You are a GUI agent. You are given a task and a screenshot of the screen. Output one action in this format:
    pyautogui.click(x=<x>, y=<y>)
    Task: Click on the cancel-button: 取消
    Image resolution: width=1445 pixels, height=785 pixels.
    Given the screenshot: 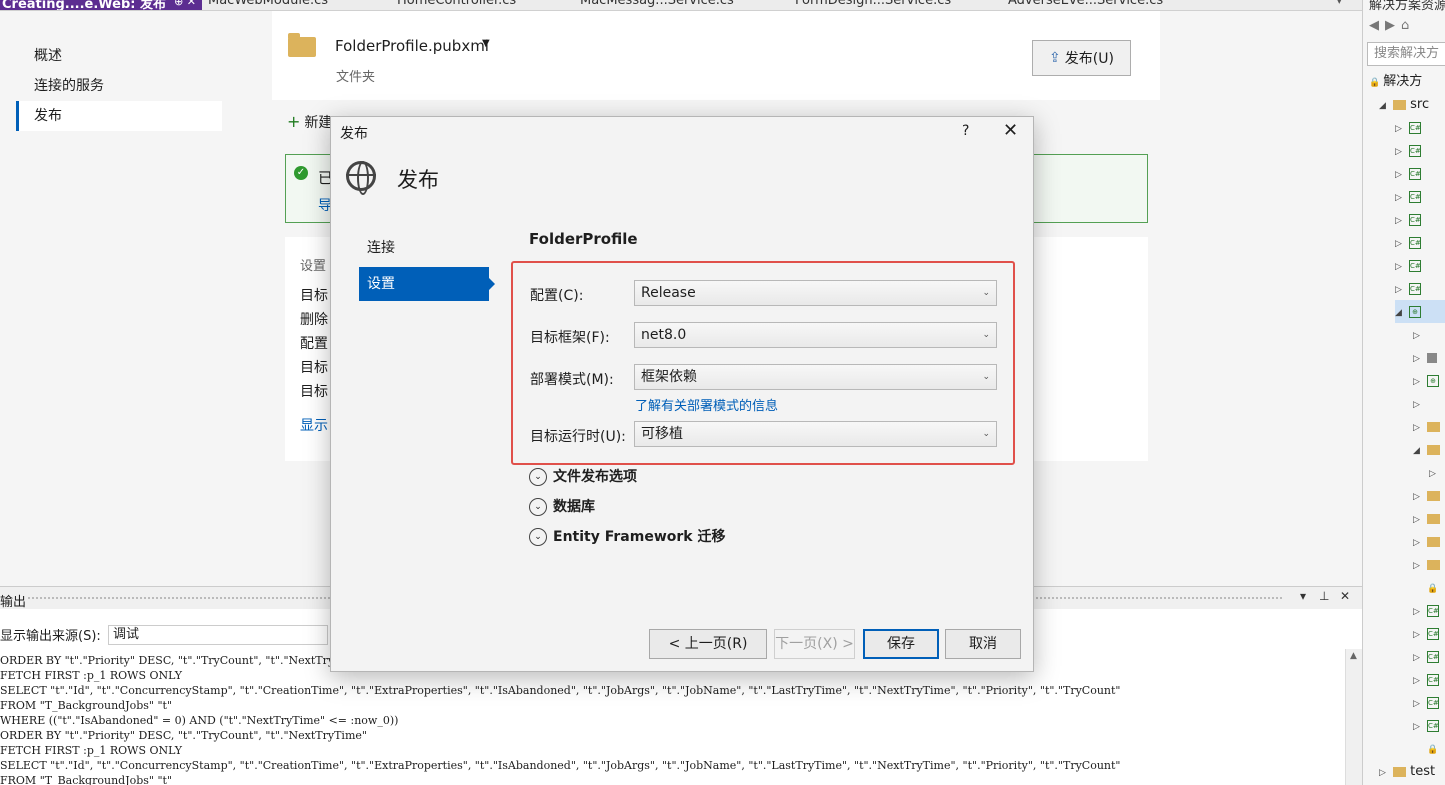 What is the action you would take?
    pyautogui.click(x=983, y=644)
    